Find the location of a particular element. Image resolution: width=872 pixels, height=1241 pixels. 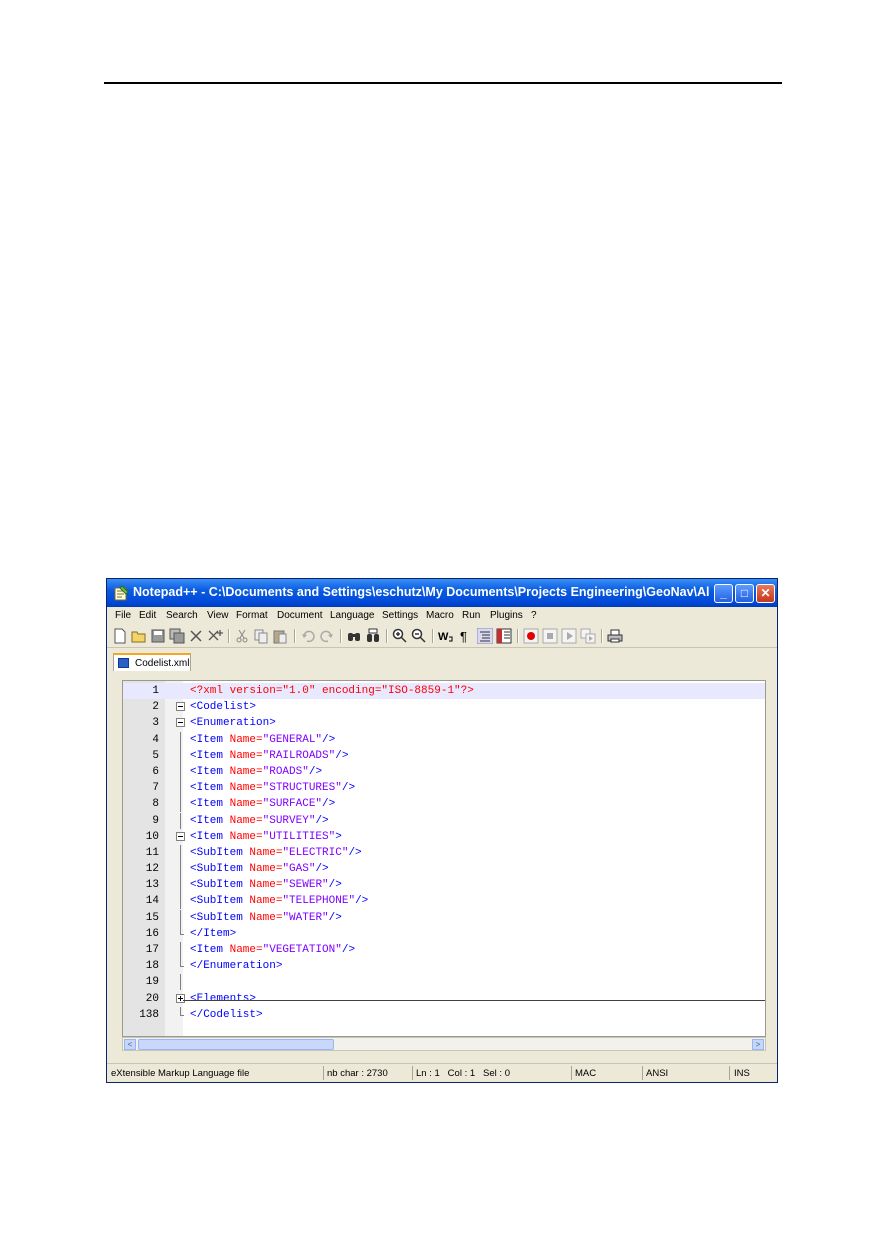

code-line: 5 <Item Name="RAILROADS"/> is located at coordinates (444, 755).